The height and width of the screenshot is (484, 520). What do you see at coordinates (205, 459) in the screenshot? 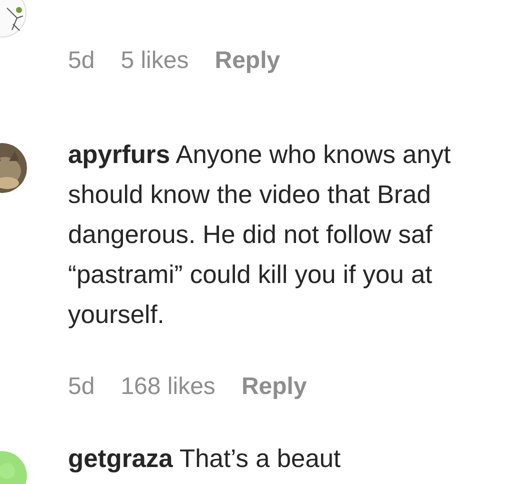
I see `comment-text: getgraza That’s a beaut` at bounding box center [205, 459].